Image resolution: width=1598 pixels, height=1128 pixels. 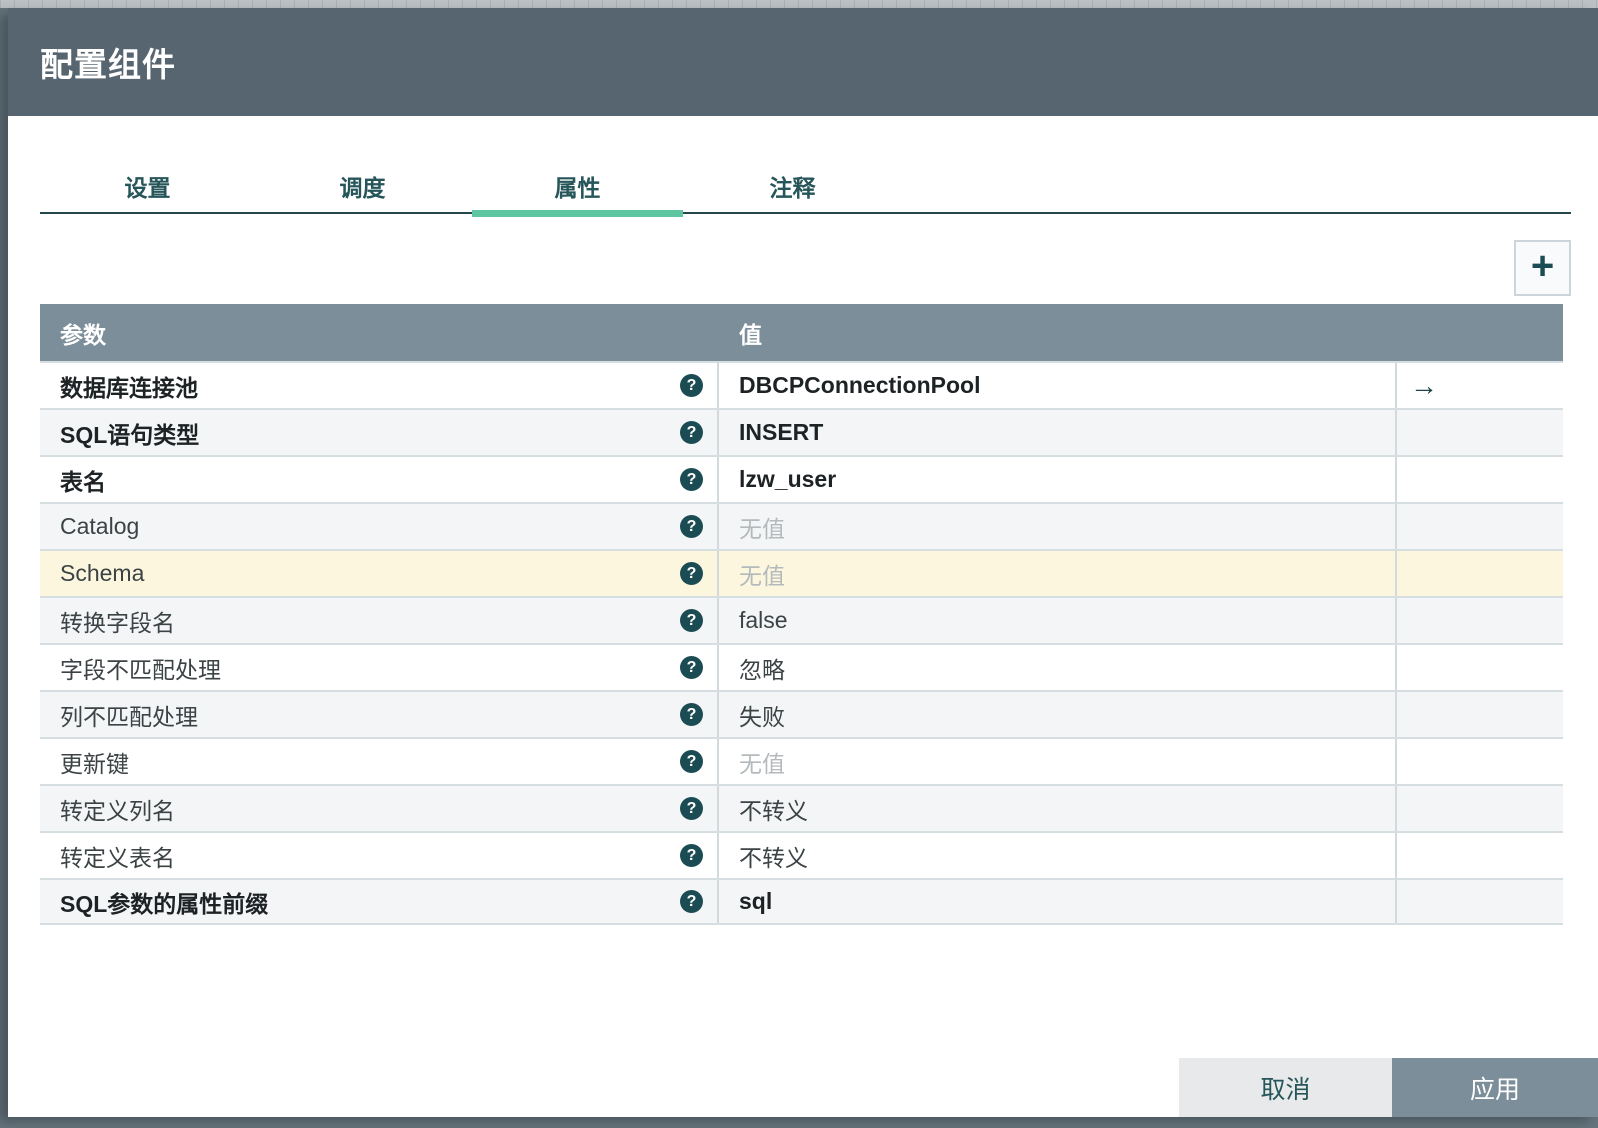 I want to click on apply-button: 应用, so click(x=1495, y=1087).